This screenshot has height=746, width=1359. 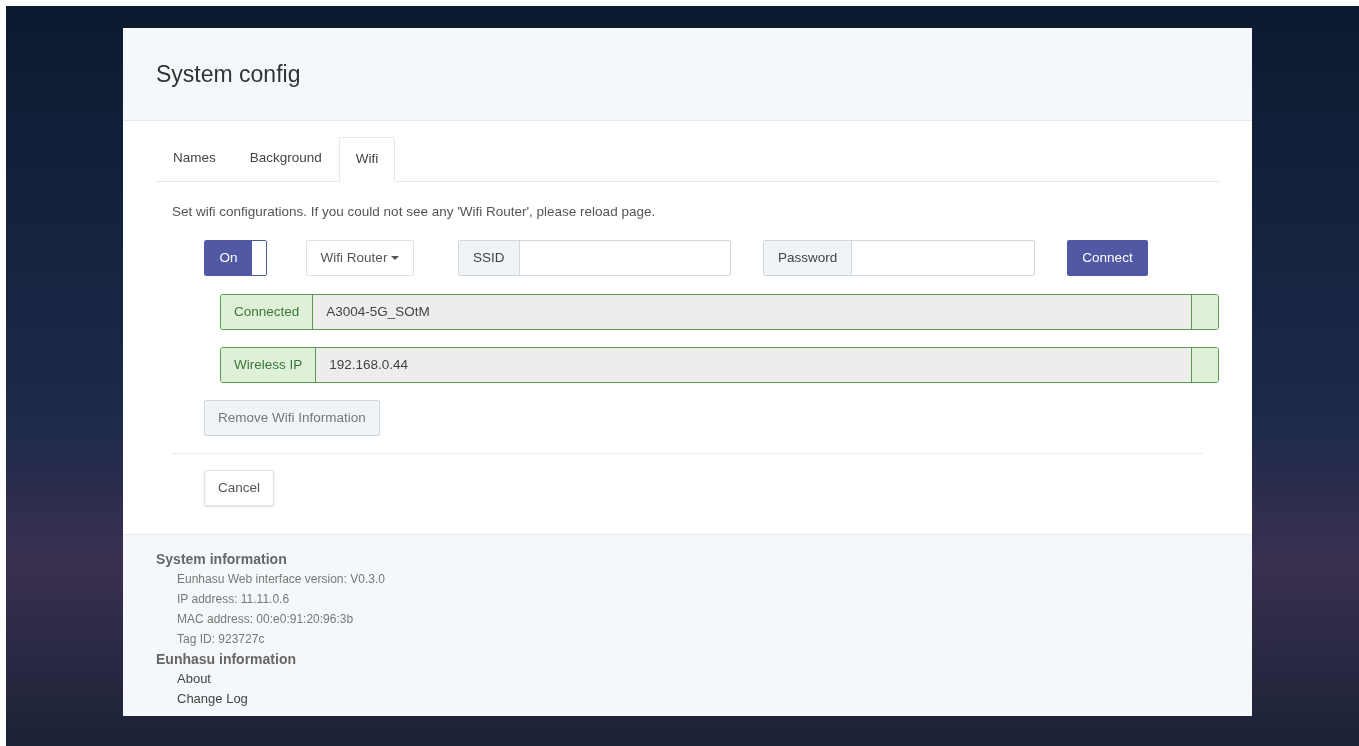 What do you see at coordinates (754, 365) in the screenshot?
I see `field-value: 192.168.0.44` at bounding box center [754, 365].